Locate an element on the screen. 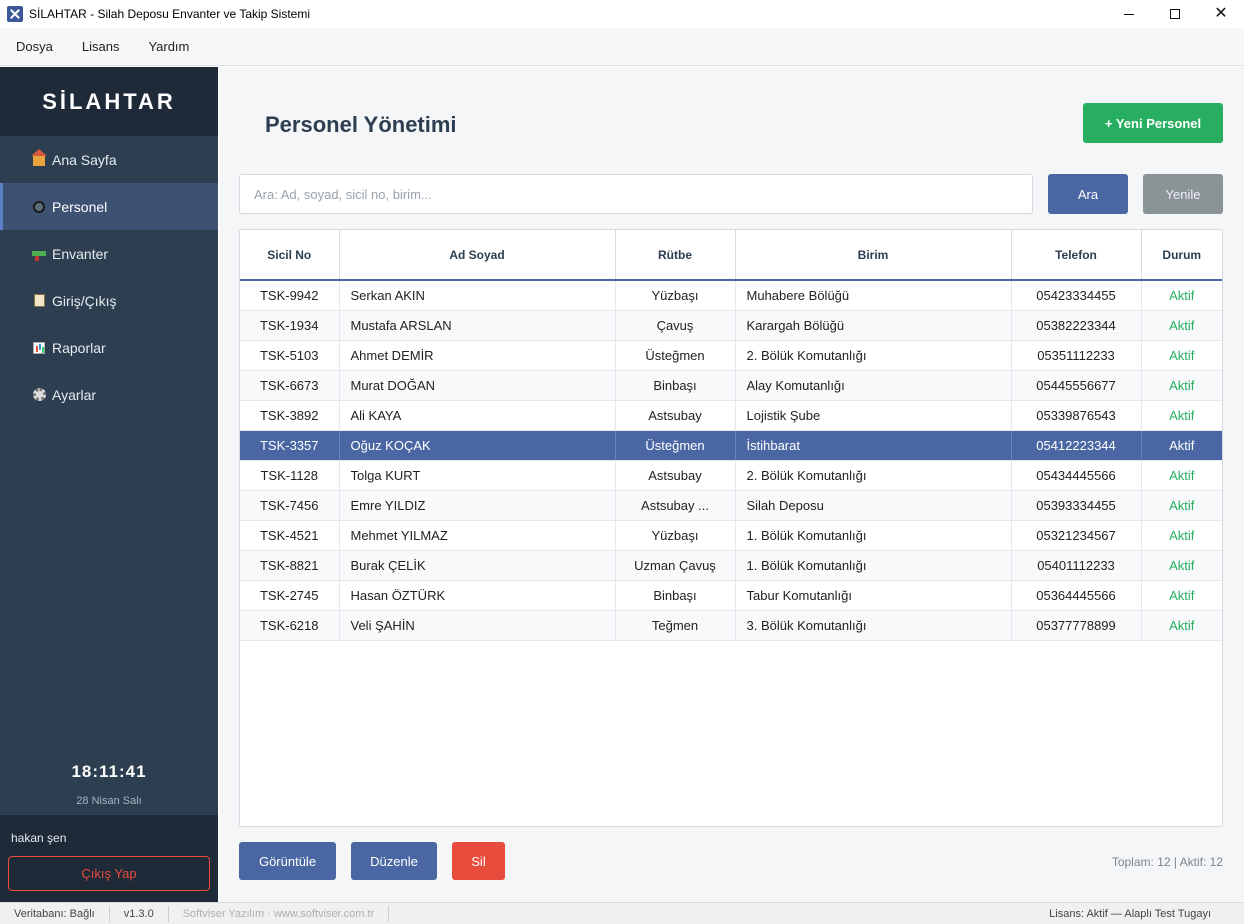  menu-dosya: Dosya is located at coordinates (34, 46).